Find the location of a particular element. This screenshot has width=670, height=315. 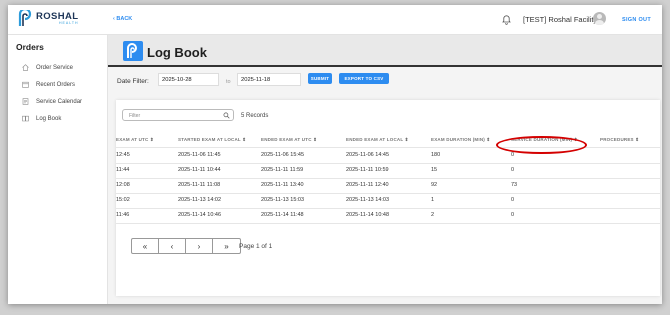

back-label: BACK is located at coordinates (124, 19).